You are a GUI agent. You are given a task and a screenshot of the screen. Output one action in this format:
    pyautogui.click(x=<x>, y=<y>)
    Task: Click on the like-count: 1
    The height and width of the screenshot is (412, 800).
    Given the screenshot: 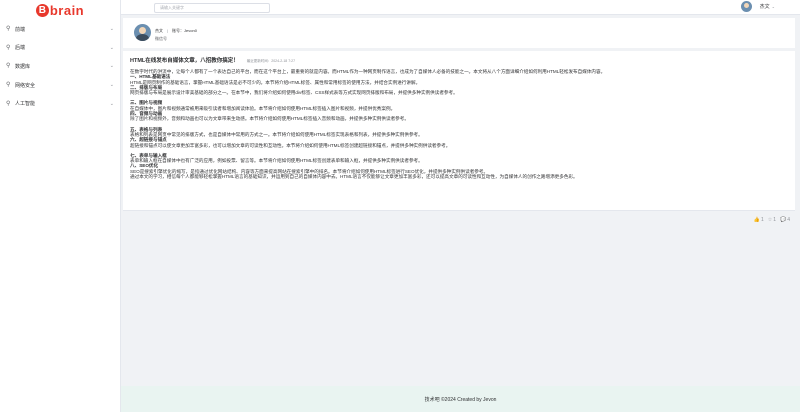 What is the action you would take?
    pyautogui.click(x=762, y=220)
    